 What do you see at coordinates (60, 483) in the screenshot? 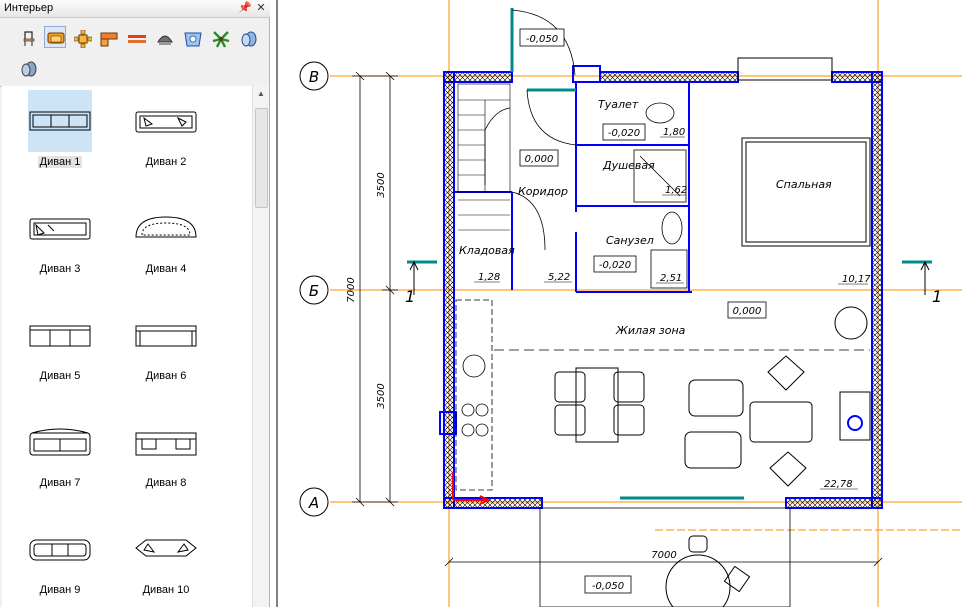
I see `sofa-7-label: Диван 7` at bounding box center [60, 483].